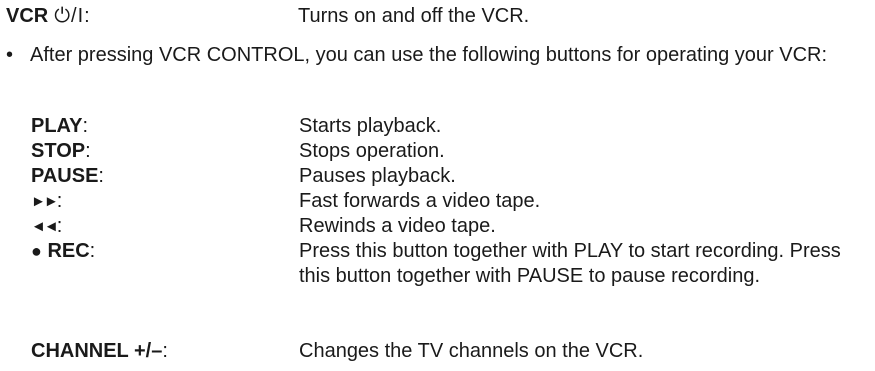  I want to click on channel-description: Changes the TV channels on the VCR., so click(471, 351).